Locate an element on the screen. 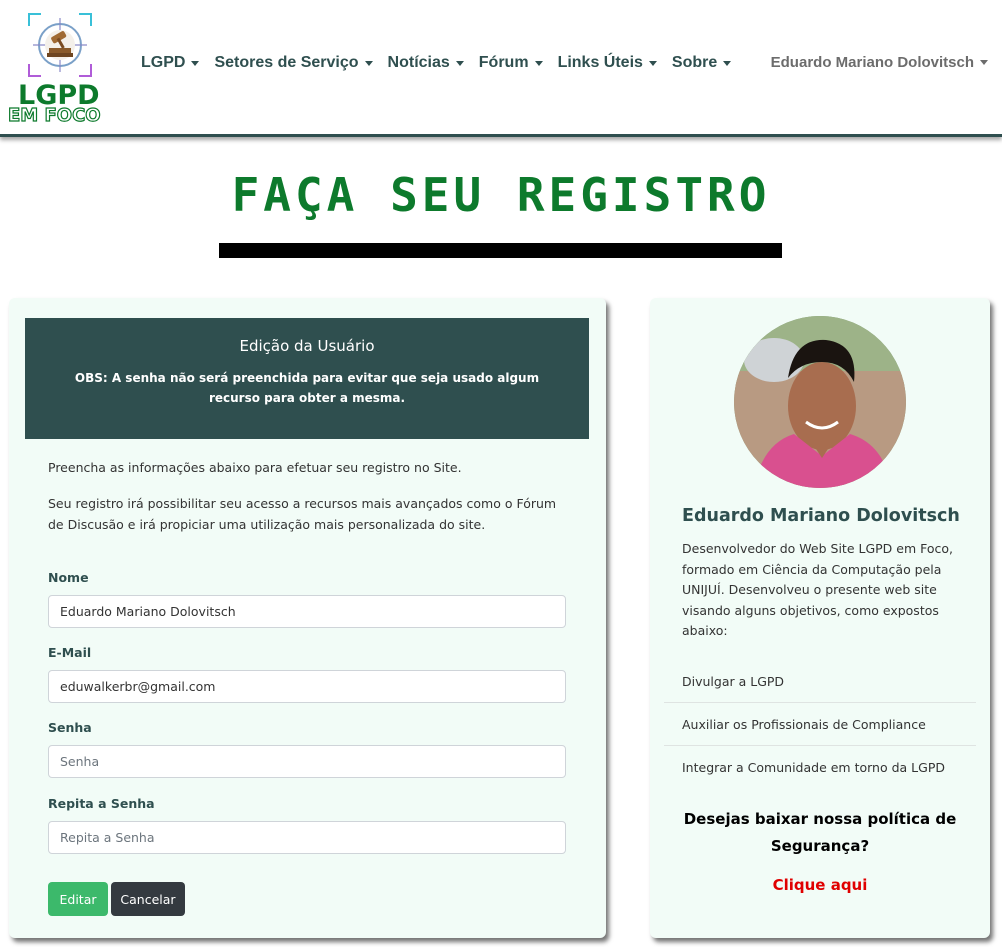 This screenshot has height=947, width=1002. nav-item-sobre: Sobre is located at coordinates (701, 63).